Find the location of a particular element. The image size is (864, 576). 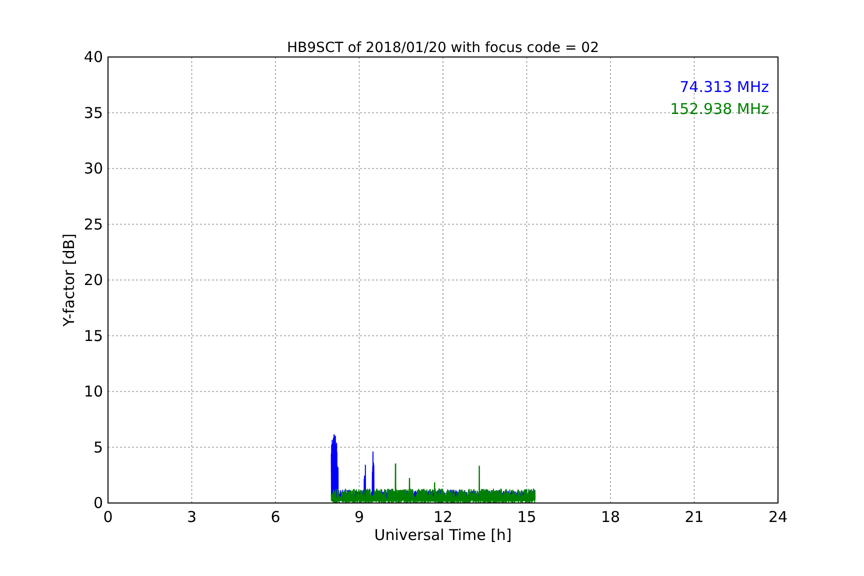

x-tick-label: 18 is located at coordinates (610, 517).